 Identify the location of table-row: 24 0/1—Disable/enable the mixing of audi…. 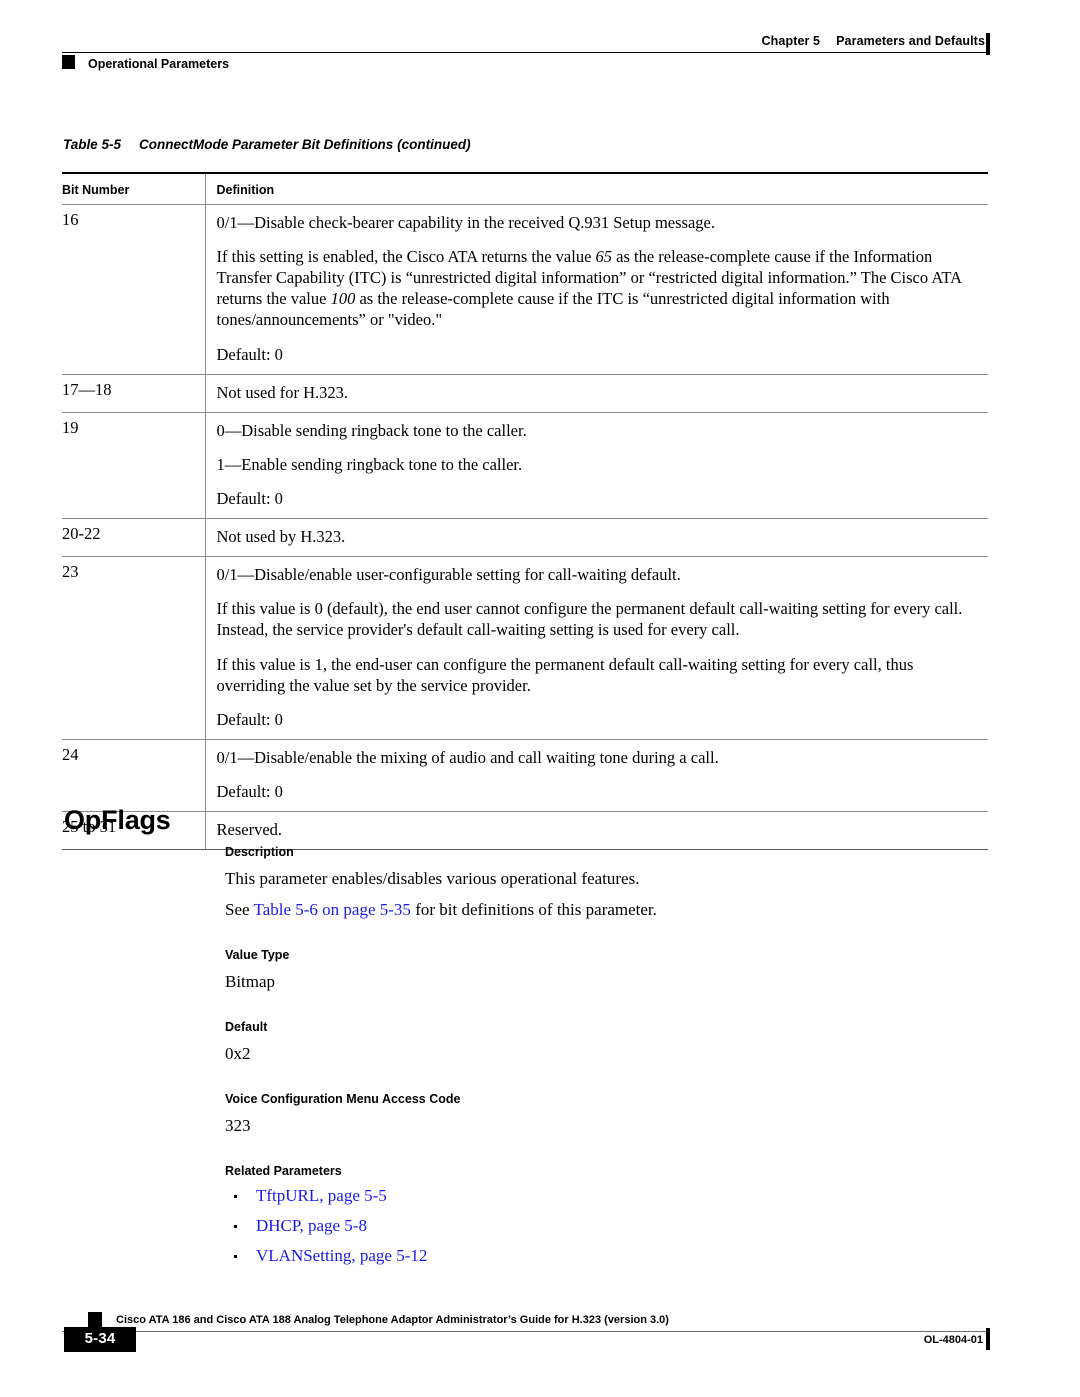
(525, 776).